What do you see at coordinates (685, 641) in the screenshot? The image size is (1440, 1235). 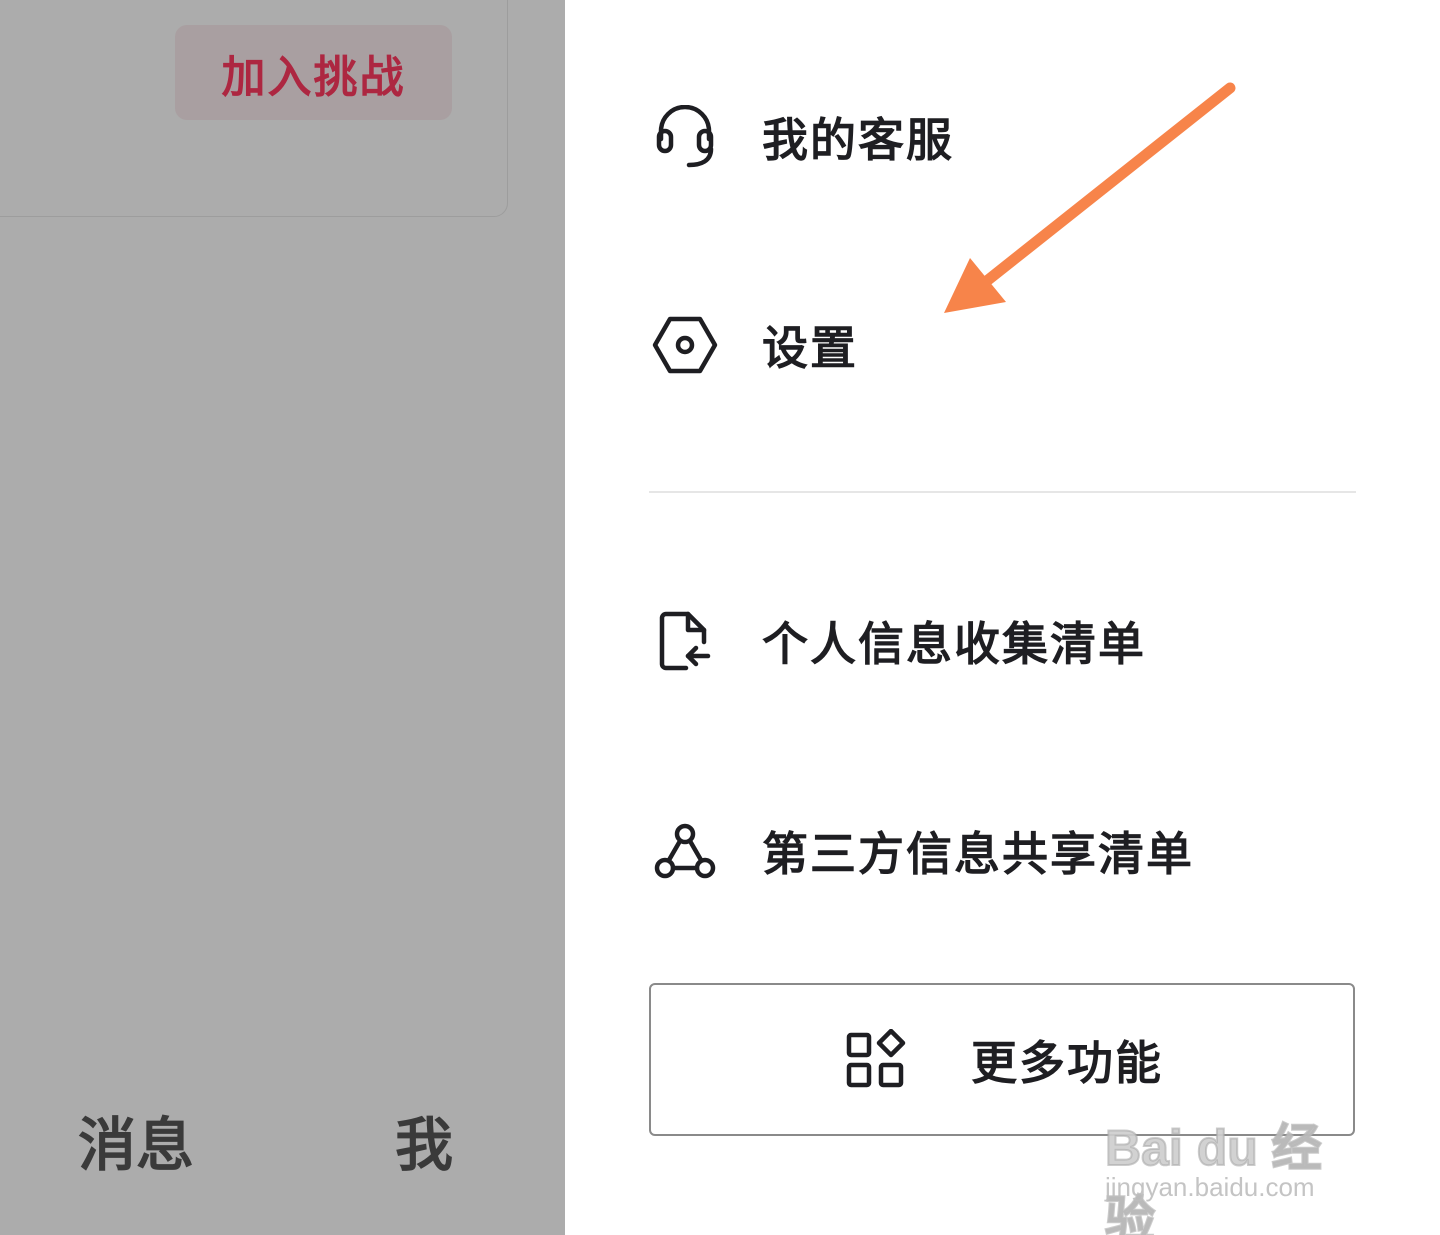 I see `document-return-icon` at bounding box center [685, 641].